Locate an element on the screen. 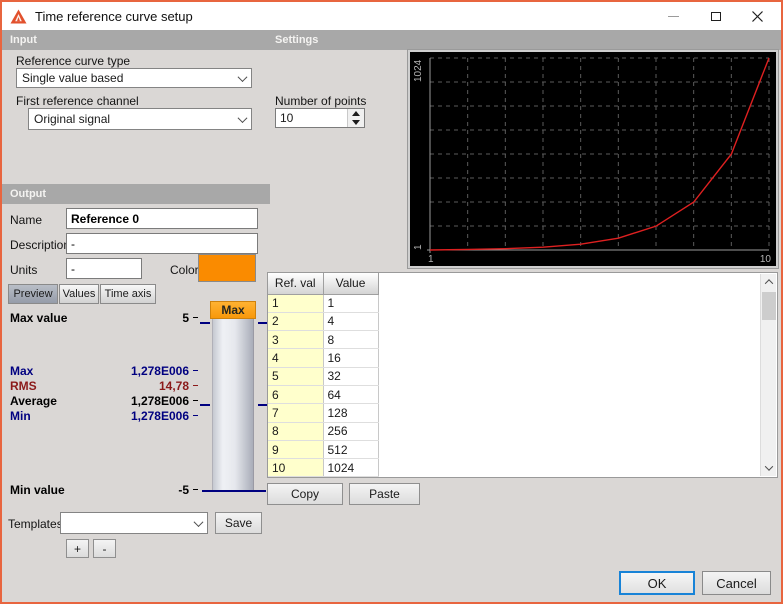  copy-button: Copy is located at coordinates (305, 494).